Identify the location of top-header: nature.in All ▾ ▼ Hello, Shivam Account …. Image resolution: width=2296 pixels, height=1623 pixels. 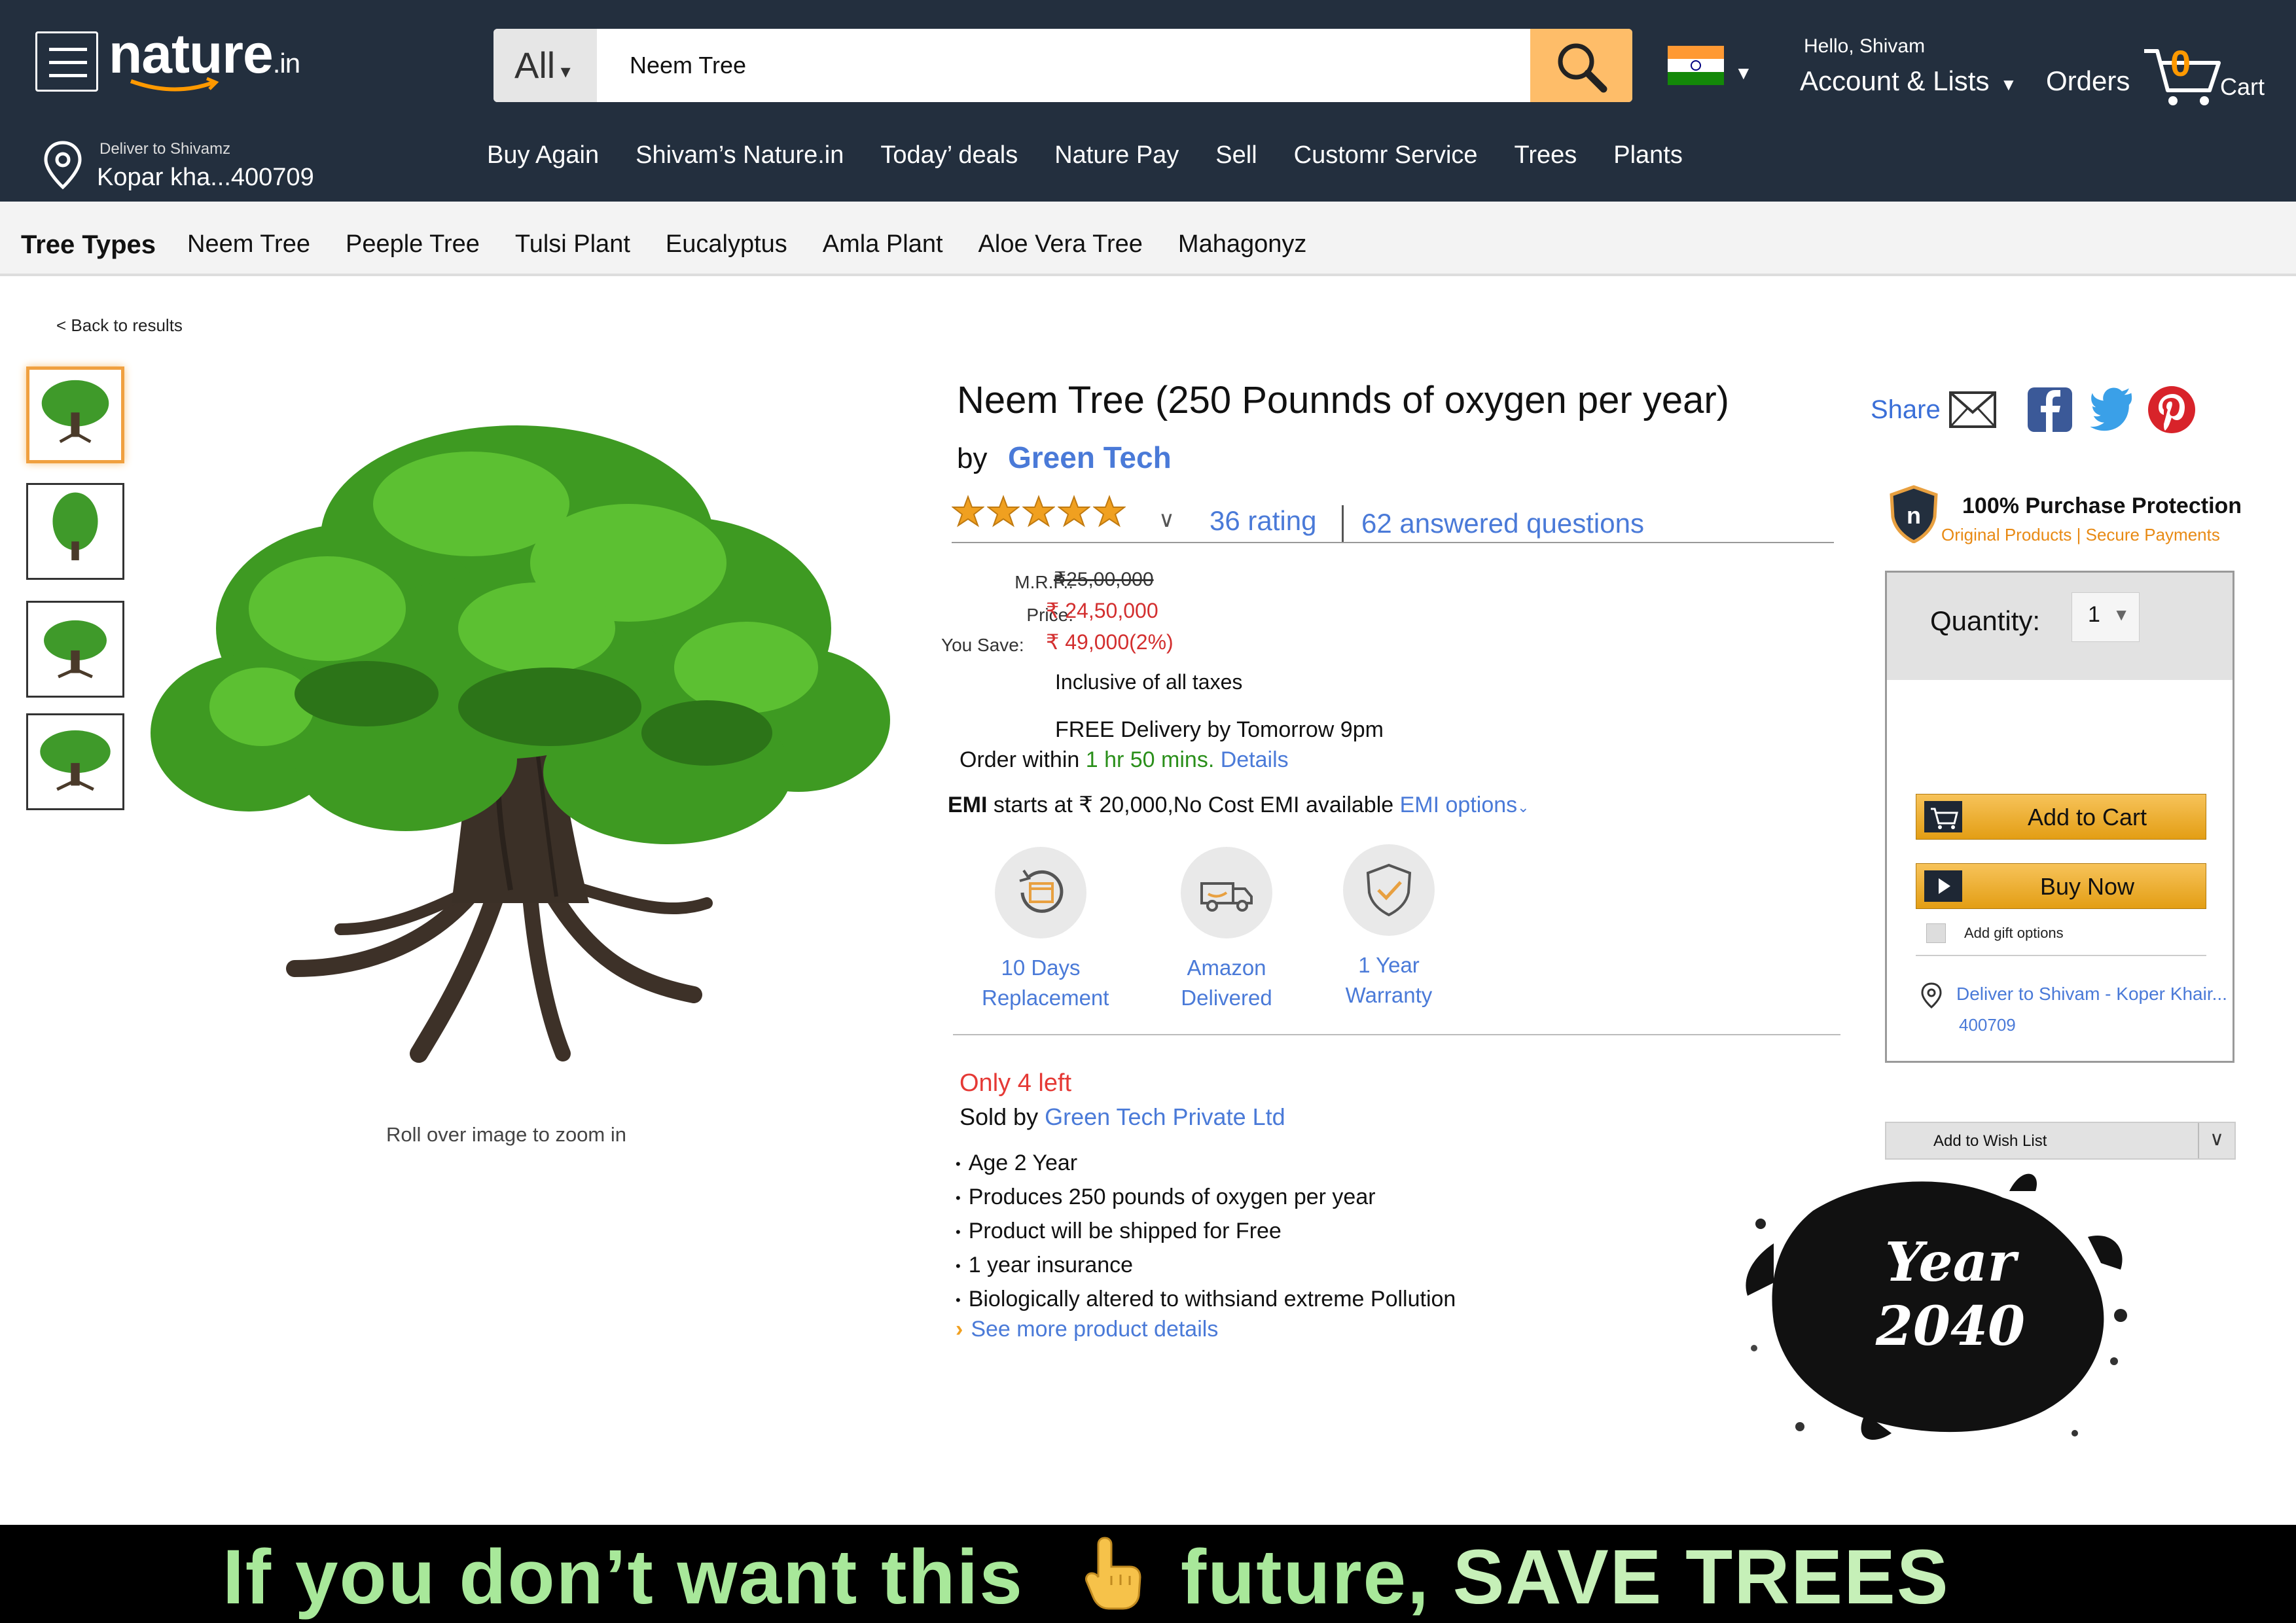
(1148, 101).